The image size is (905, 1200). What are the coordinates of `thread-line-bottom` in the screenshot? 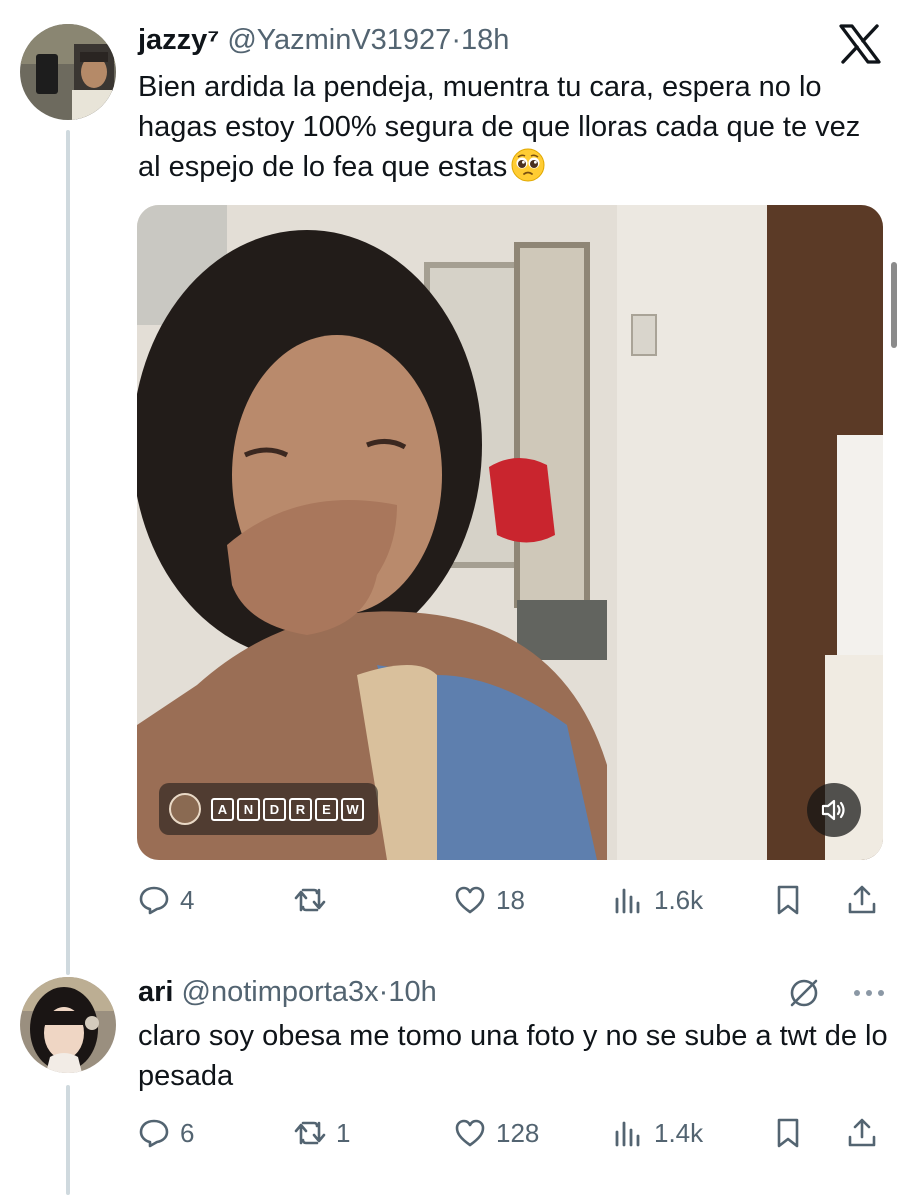 It's located at (68, 1140).